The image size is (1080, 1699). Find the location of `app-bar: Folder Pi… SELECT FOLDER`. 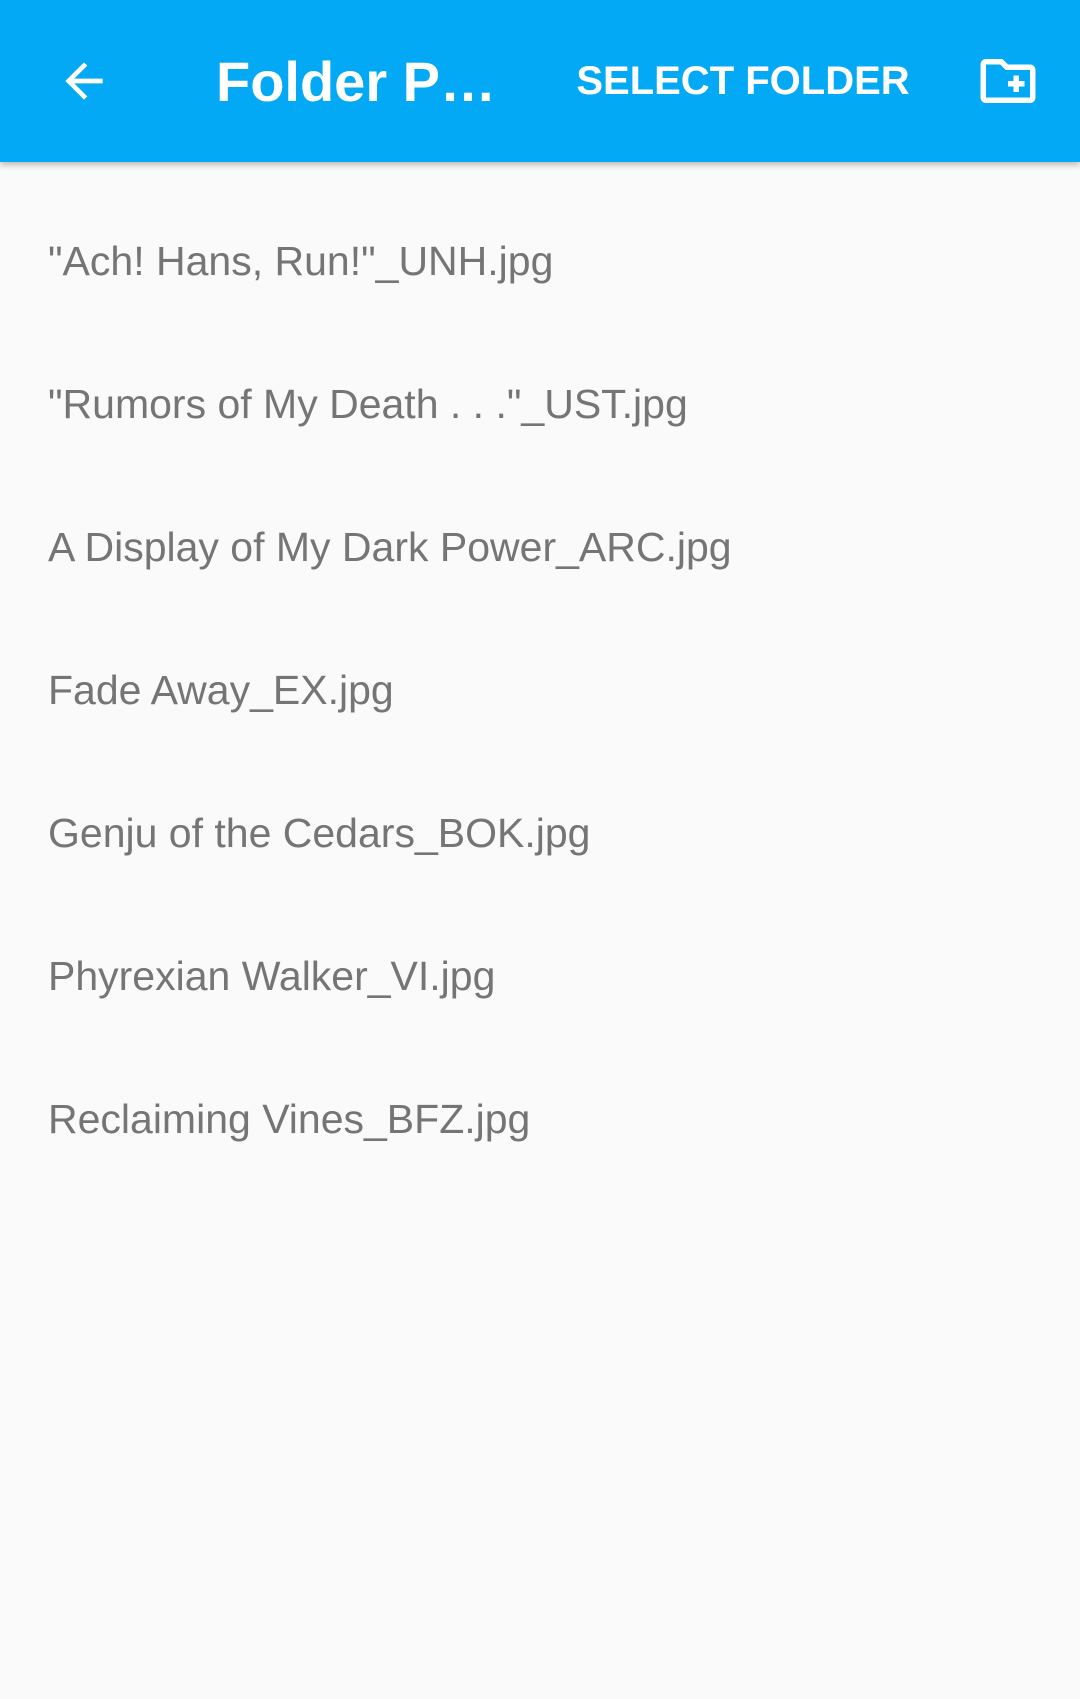

app-bar: Folder Pi… SELECT FOLDER is located at coordinates (540, 81).